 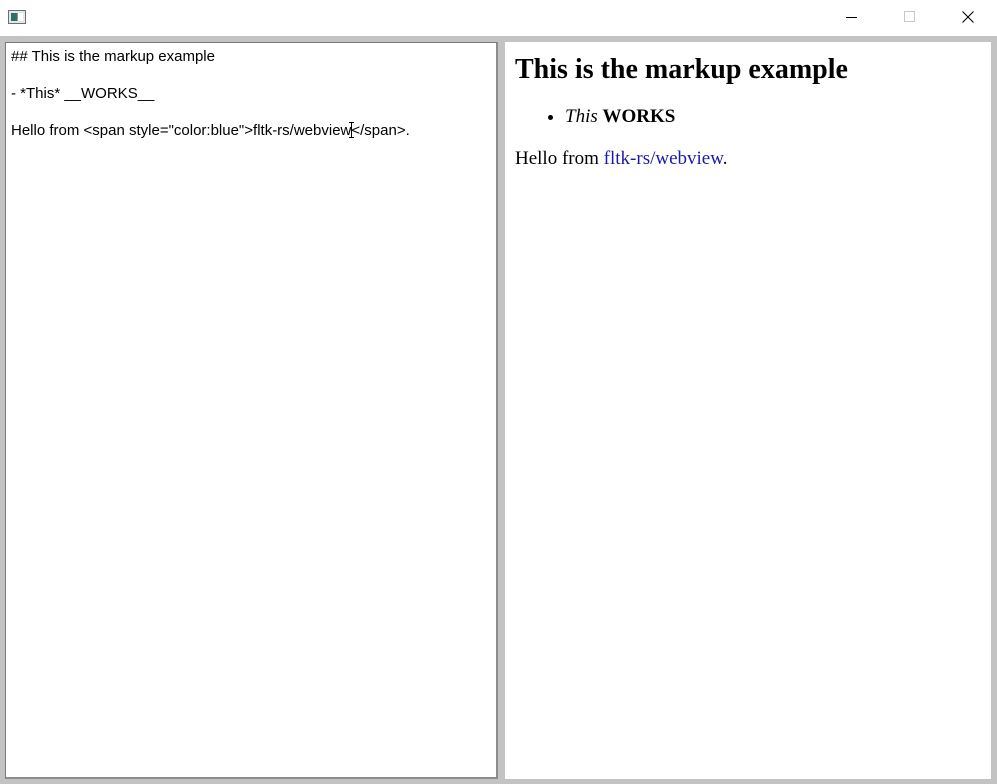 I want to click on preview-blue-span: fltk-rs/webview, so click(x=663, y=158).